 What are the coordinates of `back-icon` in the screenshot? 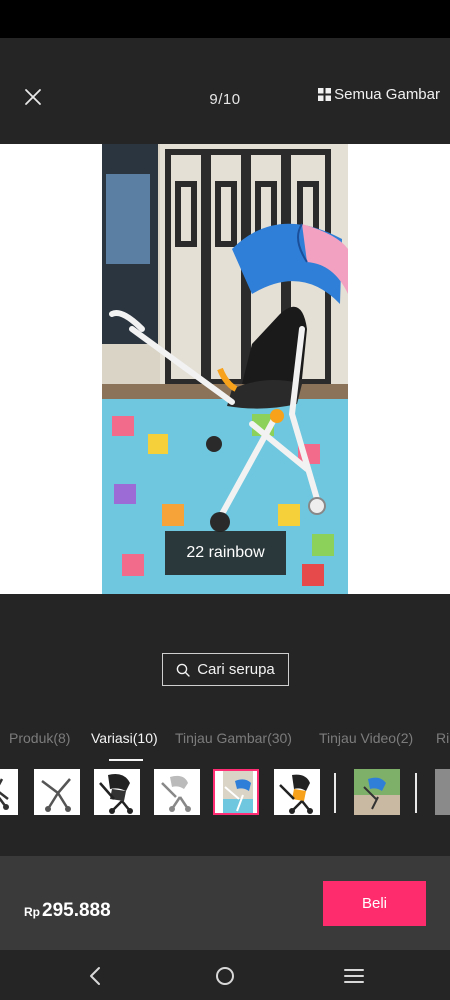 It's located at (95, 976).